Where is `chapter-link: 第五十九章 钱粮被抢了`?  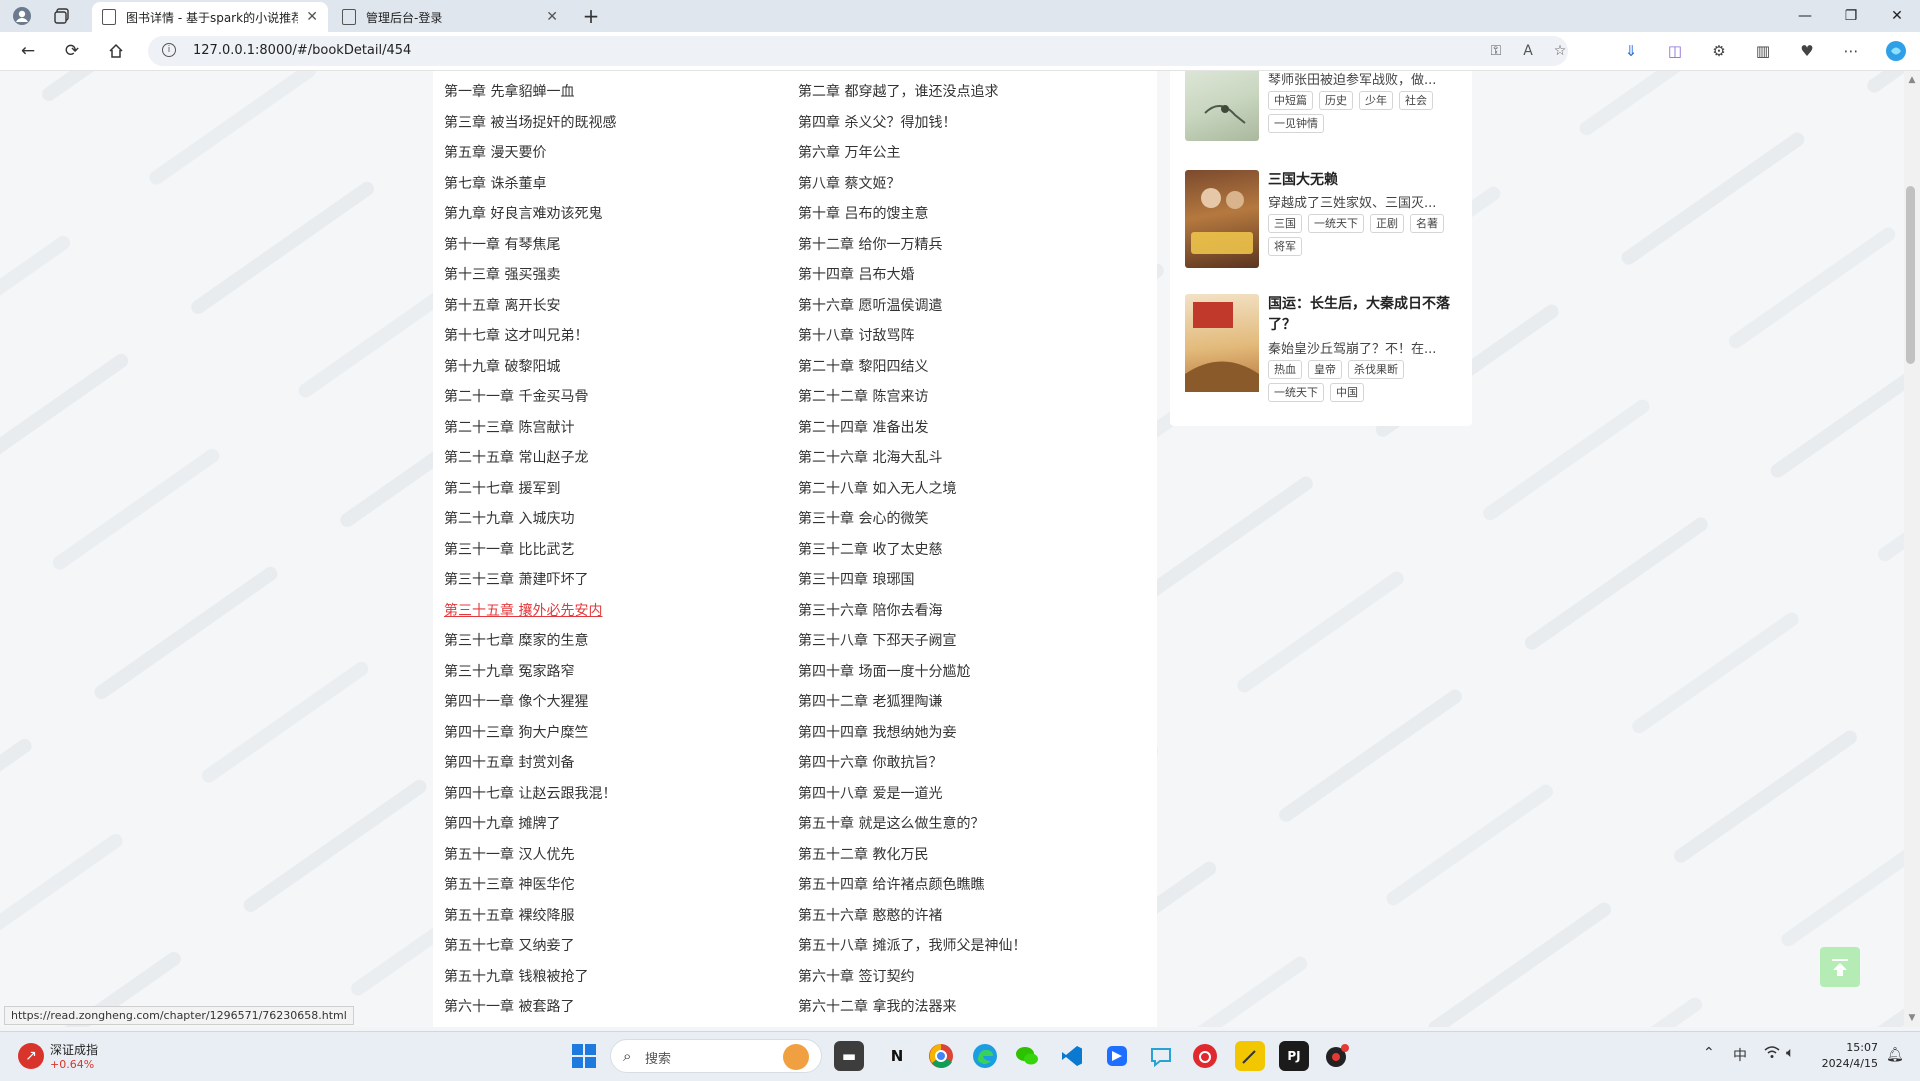 chapter-link: 第五十九章 钱粮被抢了 is located at coordinates (516, 976).